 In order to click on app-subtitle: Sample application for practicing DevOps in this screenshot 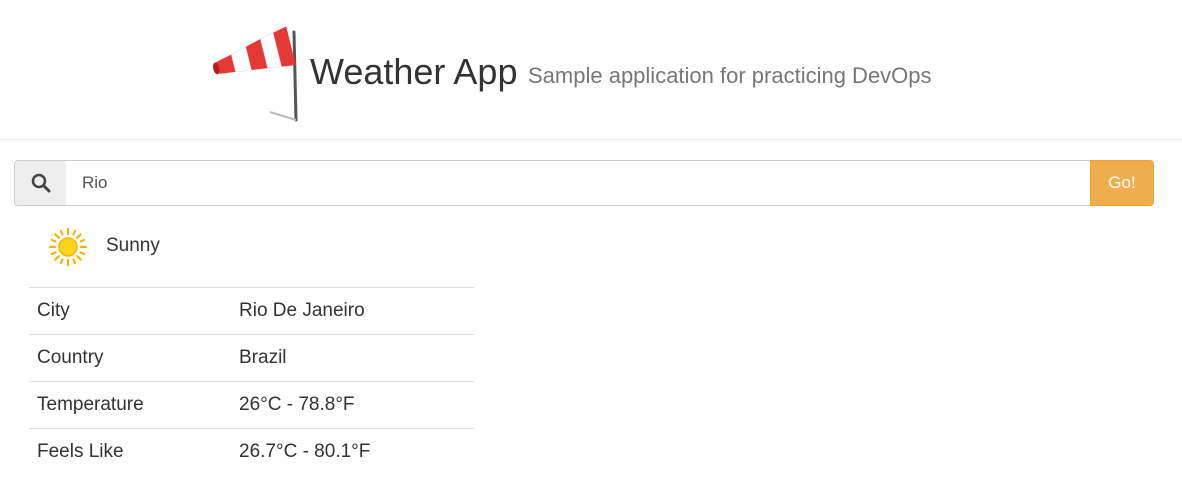, I will do `click(730, 75)`.